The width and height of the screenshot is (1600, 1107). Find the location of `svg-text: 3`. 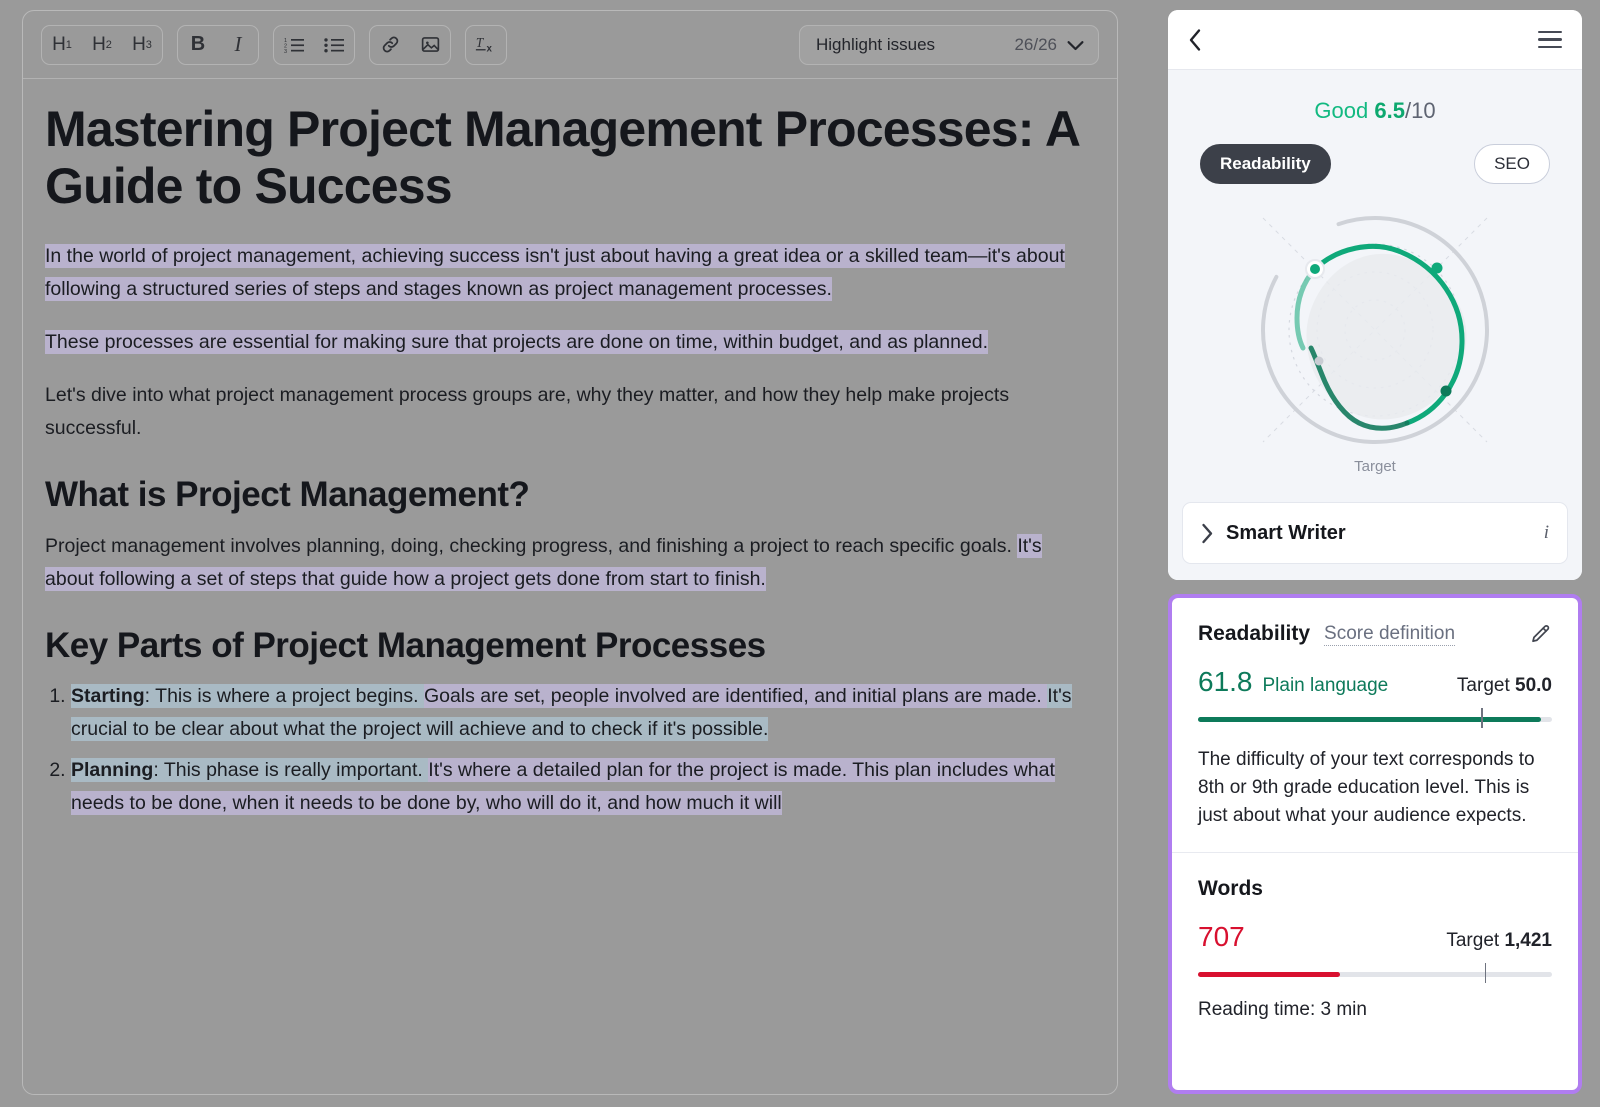

svg-text: 3 is located at coordinates (285, 51).